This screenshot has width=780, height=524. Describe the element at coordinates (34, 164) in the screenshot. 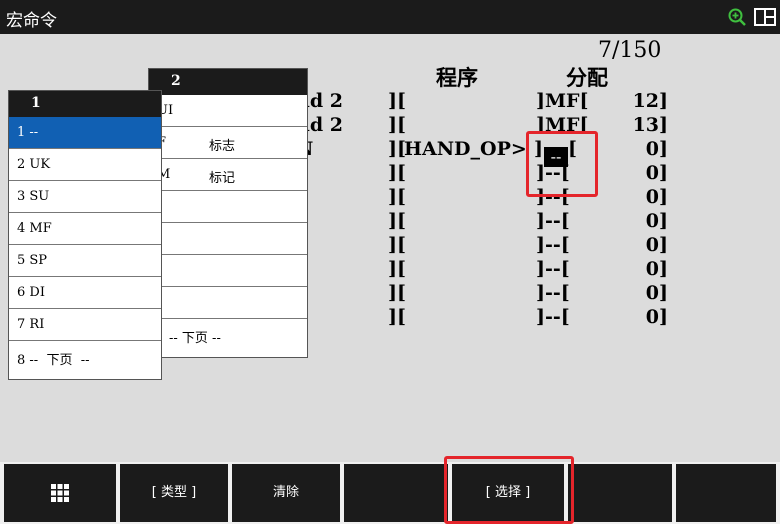

I see `item-label: 2 UK` at that location.